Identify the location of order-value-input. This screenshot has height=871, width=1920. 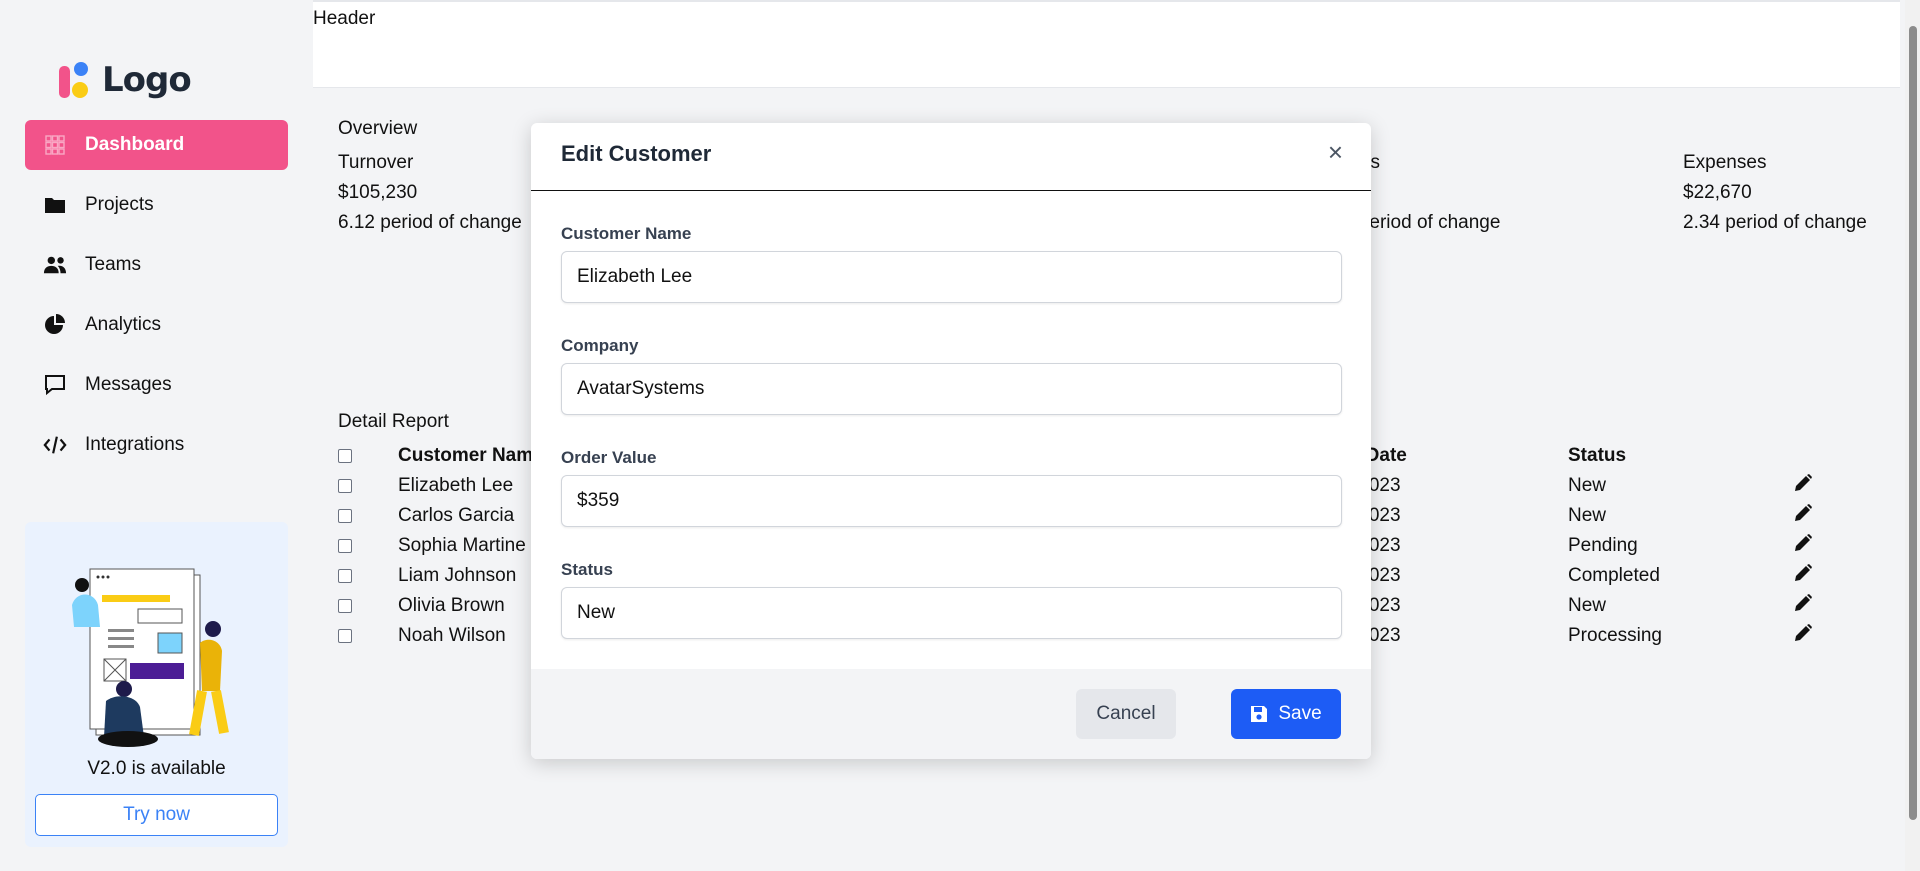
(951, 501).